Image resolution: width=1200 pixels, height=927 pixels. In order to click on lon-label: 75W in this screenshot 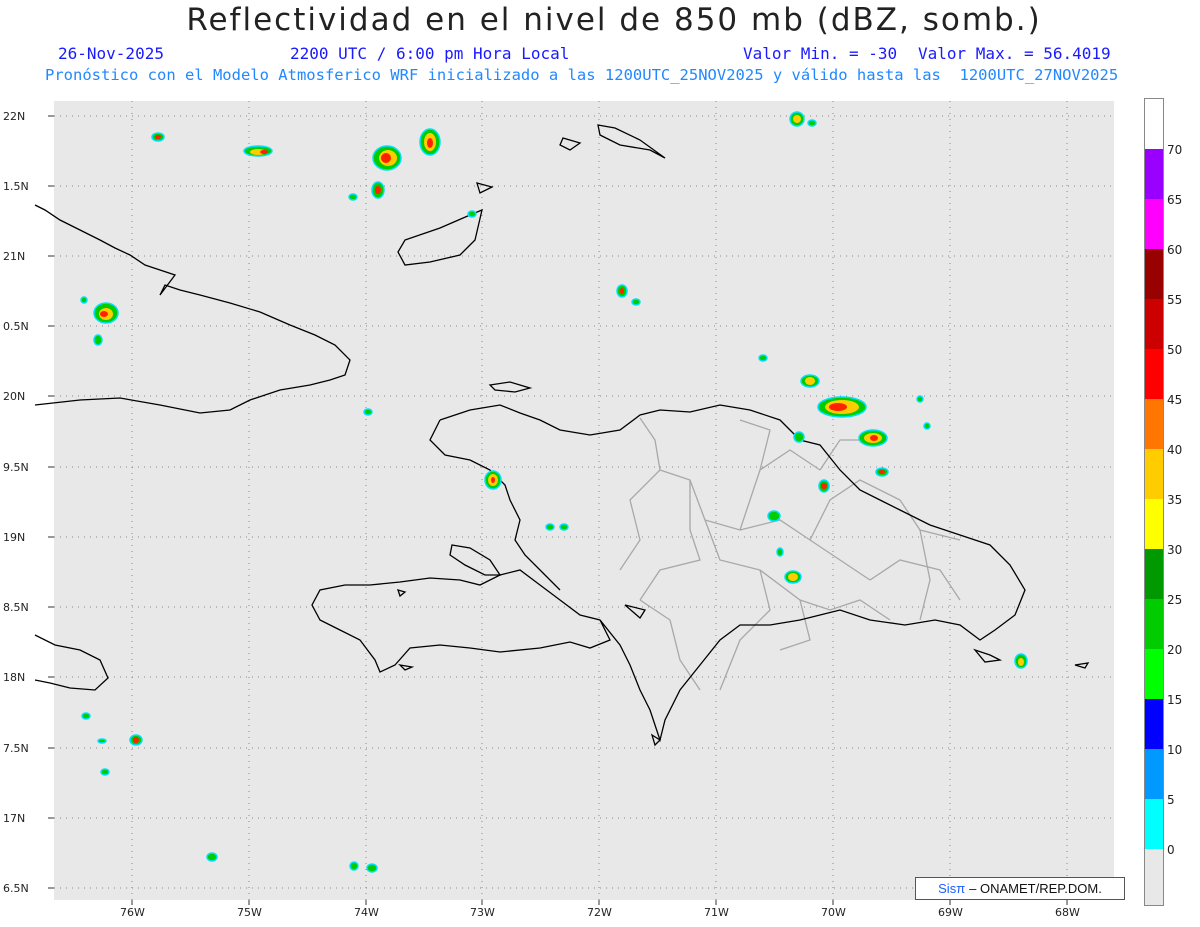, I will do `click(249, 912)`.